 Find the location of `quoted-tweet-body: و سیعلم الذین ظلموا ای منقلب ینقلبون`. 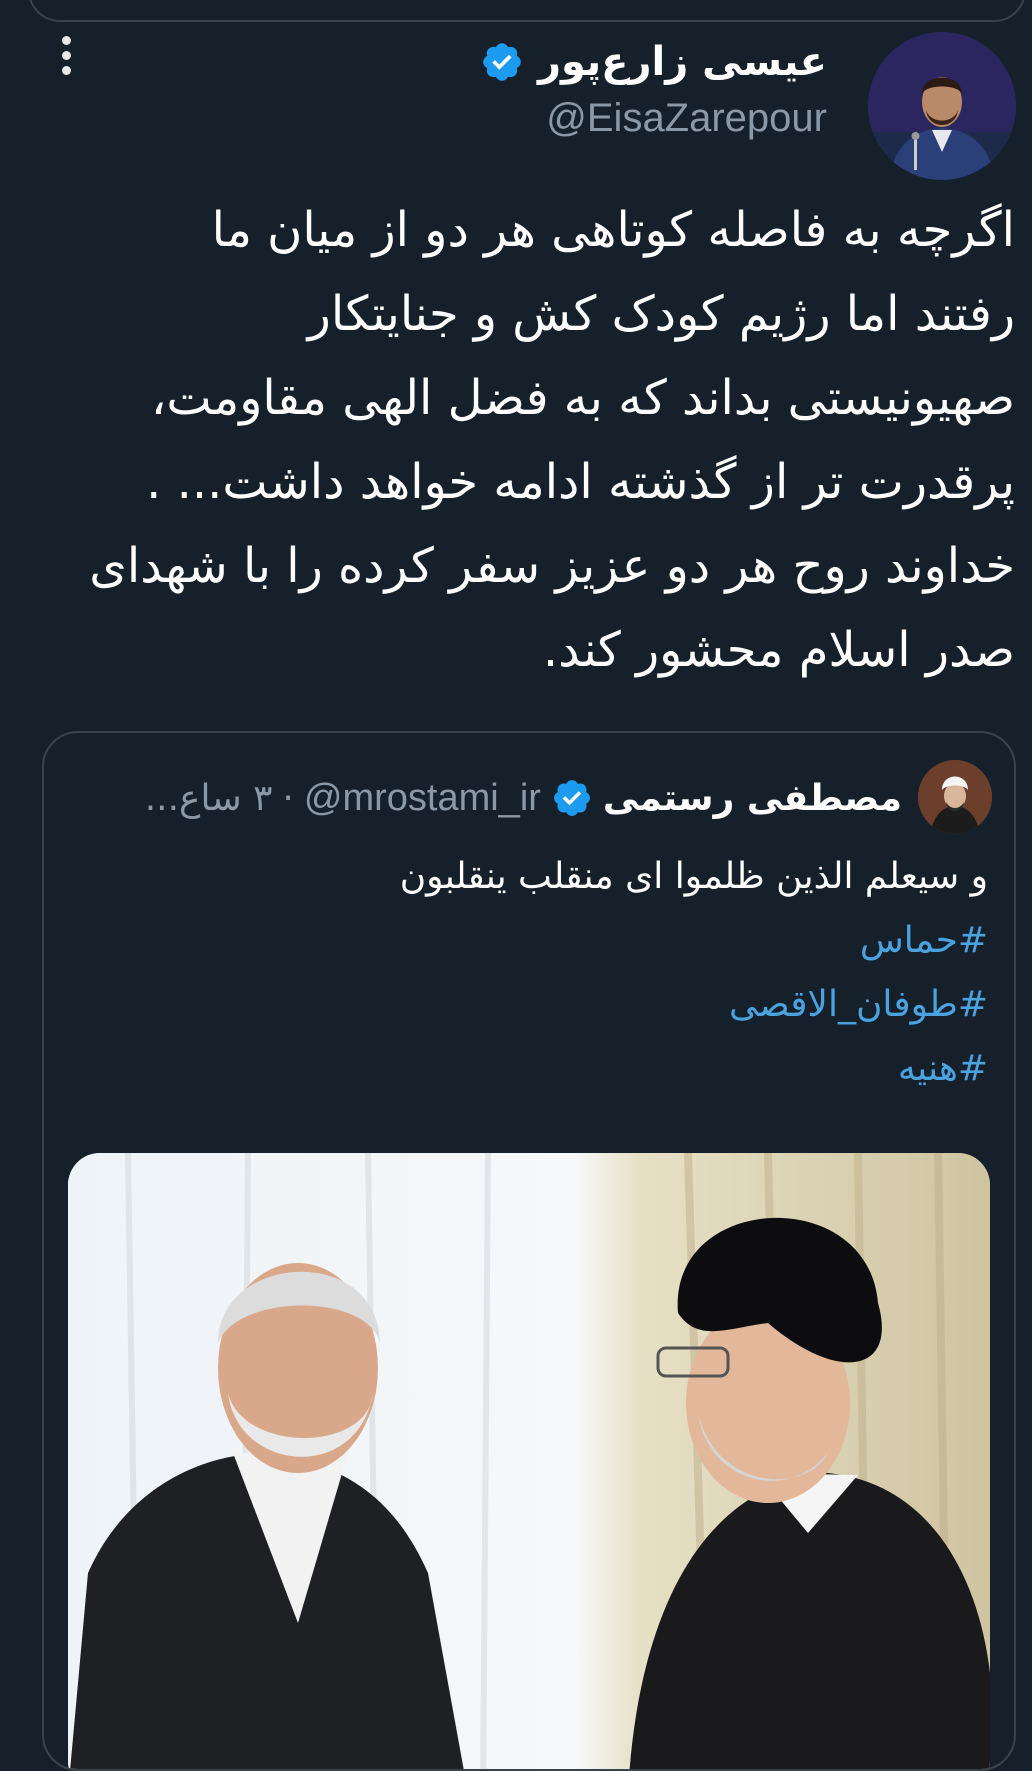

quoted-tweet-body: و سیعلم الذین ظلموا ای منقلب ینقلبون is located at coordinates (693, 876).